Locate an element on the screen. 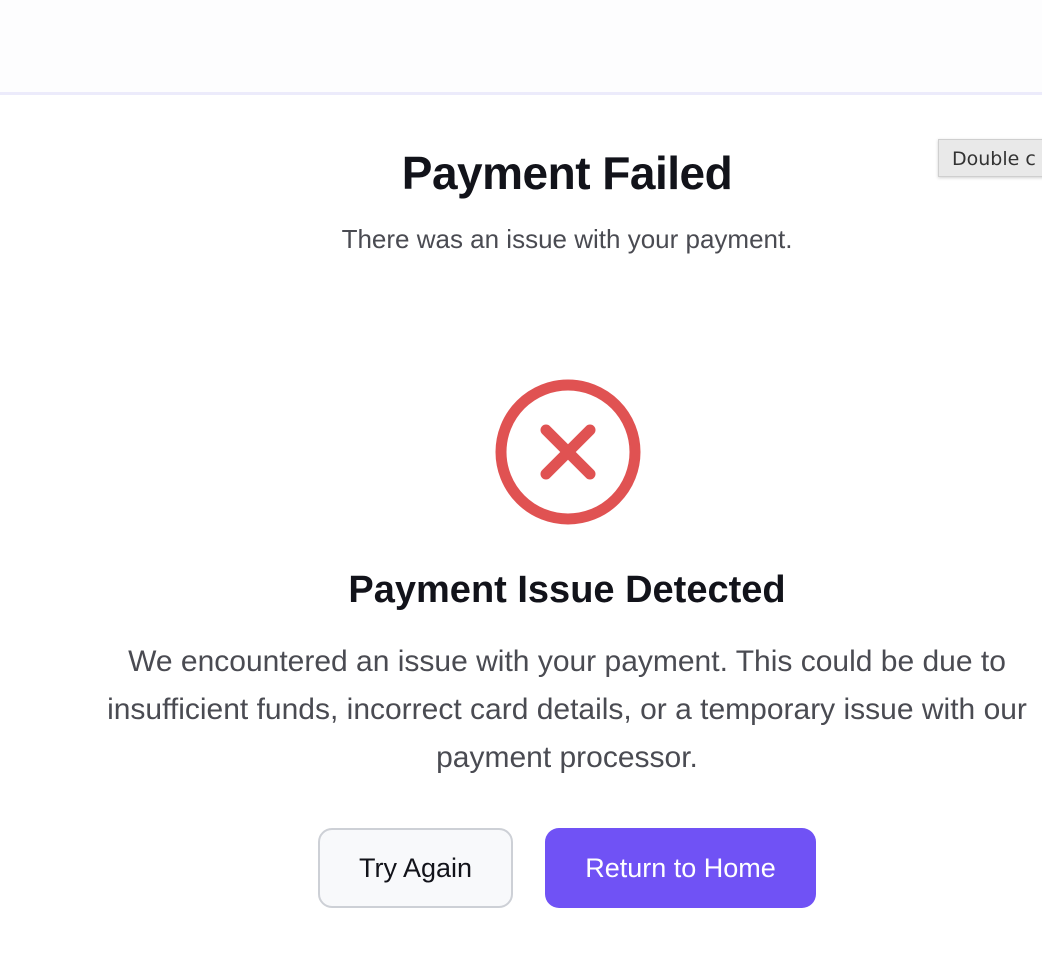  return-to-home-button: Return to Home is located at coordinates (680, 868).